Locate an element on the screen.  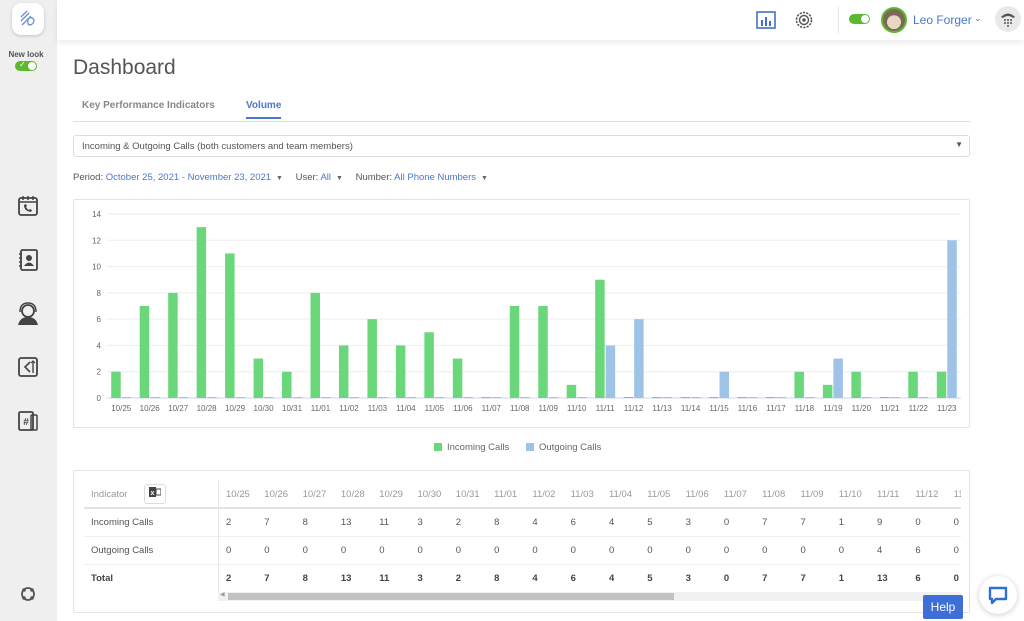
table-cell: 10/26 is located at coordinates (276, 494).